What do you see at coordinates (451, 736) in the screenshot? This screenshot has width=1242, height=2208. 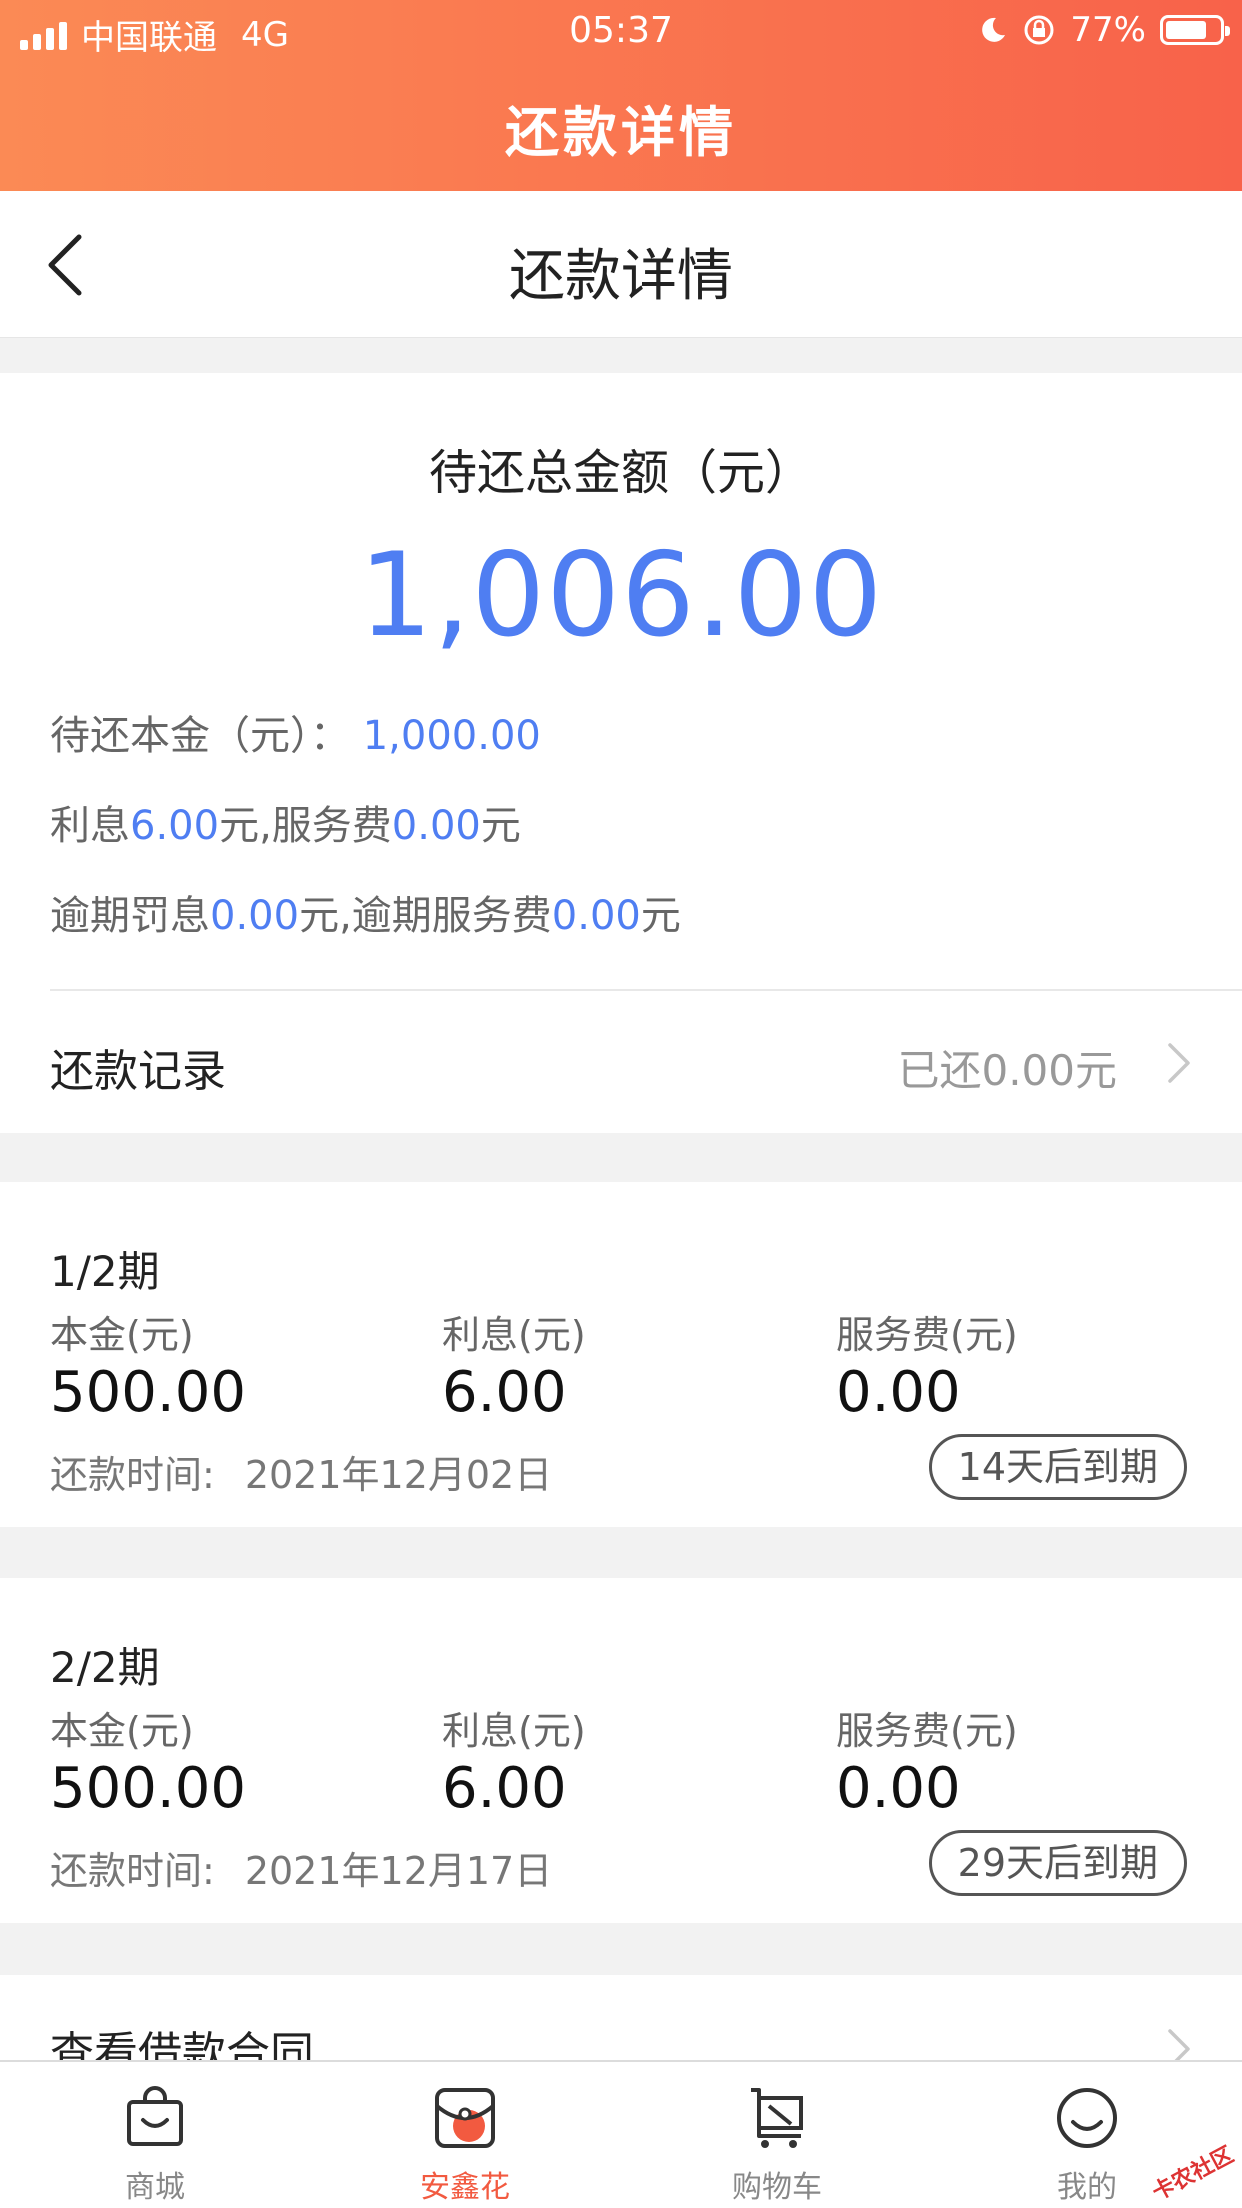 I see `principal-value: 1,000.00` at bounding box center [451, 736].